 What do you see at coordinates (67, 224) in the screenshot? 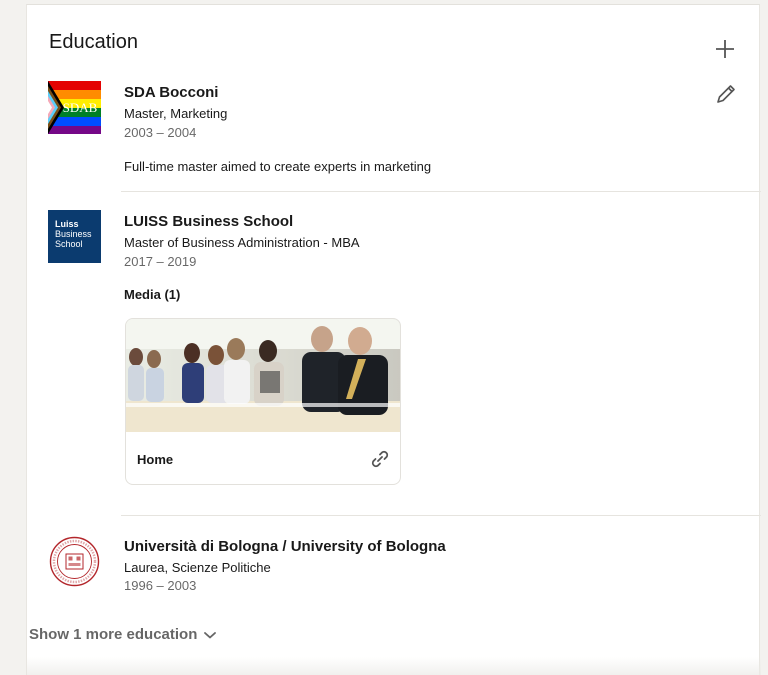
I see `luiss-logo-line-1: Luiss` at bounding box center [67, 224].